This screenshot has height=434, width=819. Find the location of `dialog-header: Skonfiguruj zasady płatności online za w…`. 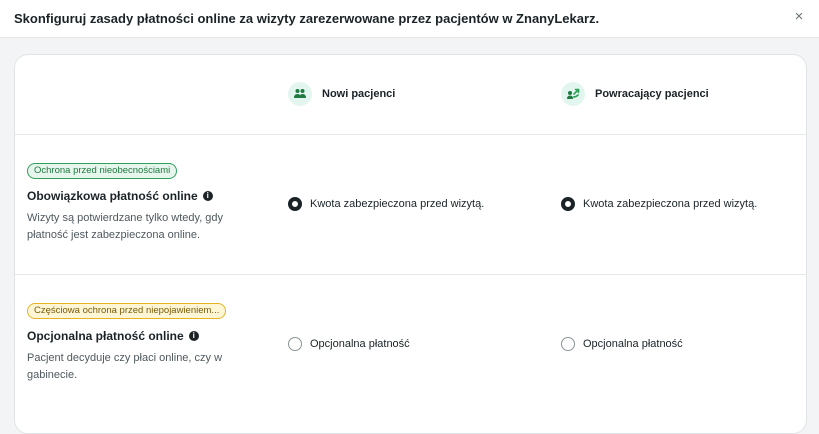

dialog-header: Skonfiguruj zasady płatności online za w… is located at coordinates (409, 19).